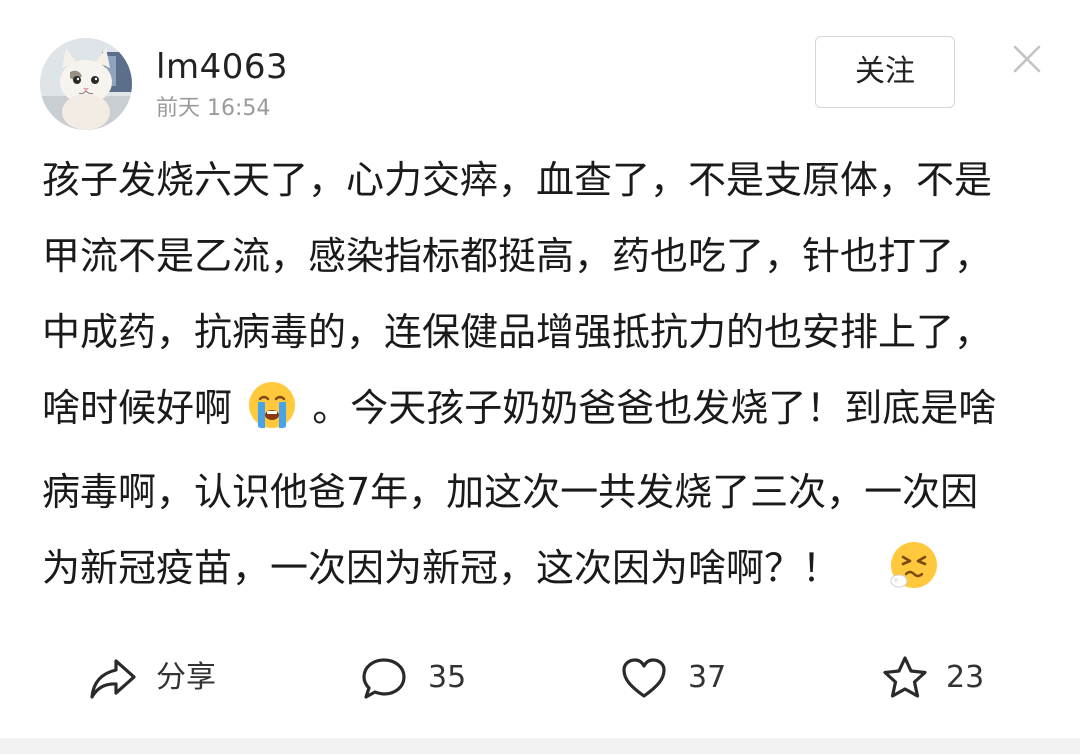 This screenshot has width=1080, height=754. Describe the element at coordinates (673, 678) in the screenshot. I see `like-button: 37` at that location.